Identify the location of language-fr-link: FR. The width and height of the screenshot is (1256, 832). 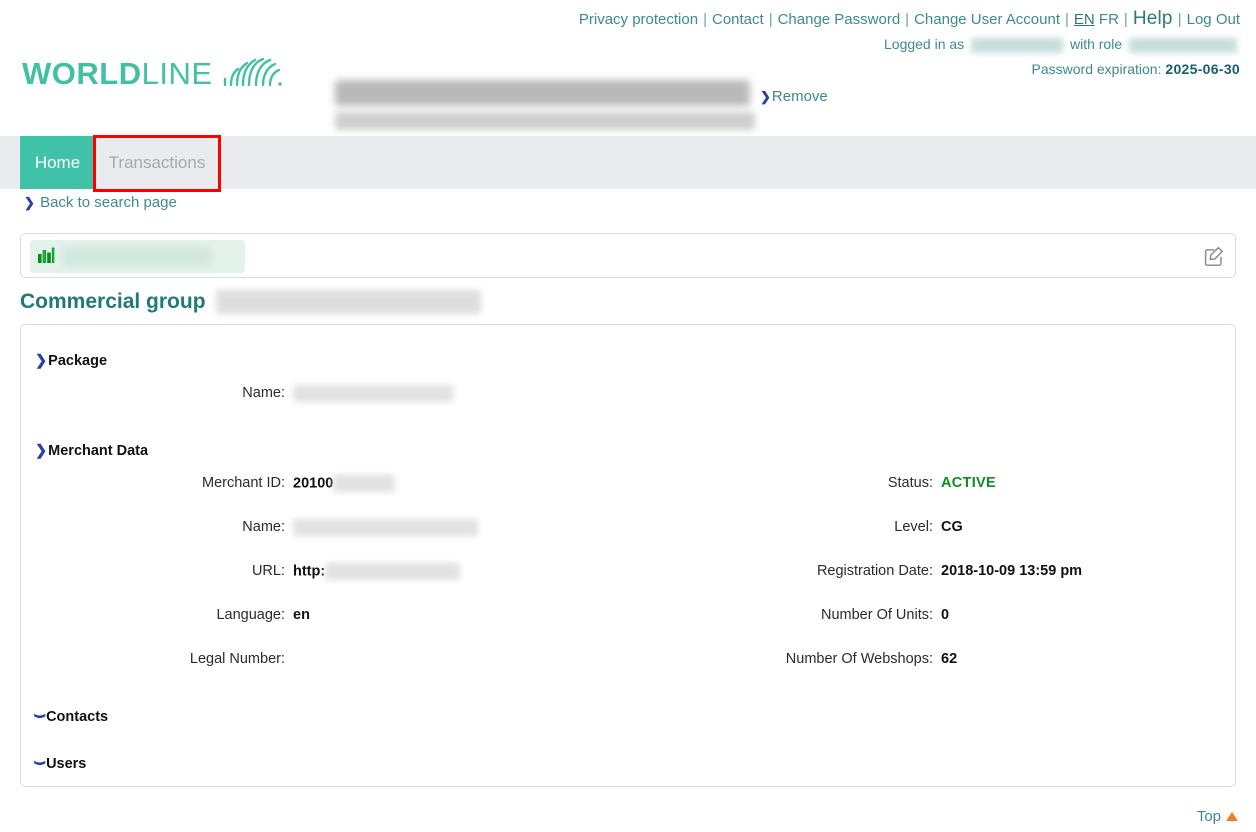
(1109, 19).